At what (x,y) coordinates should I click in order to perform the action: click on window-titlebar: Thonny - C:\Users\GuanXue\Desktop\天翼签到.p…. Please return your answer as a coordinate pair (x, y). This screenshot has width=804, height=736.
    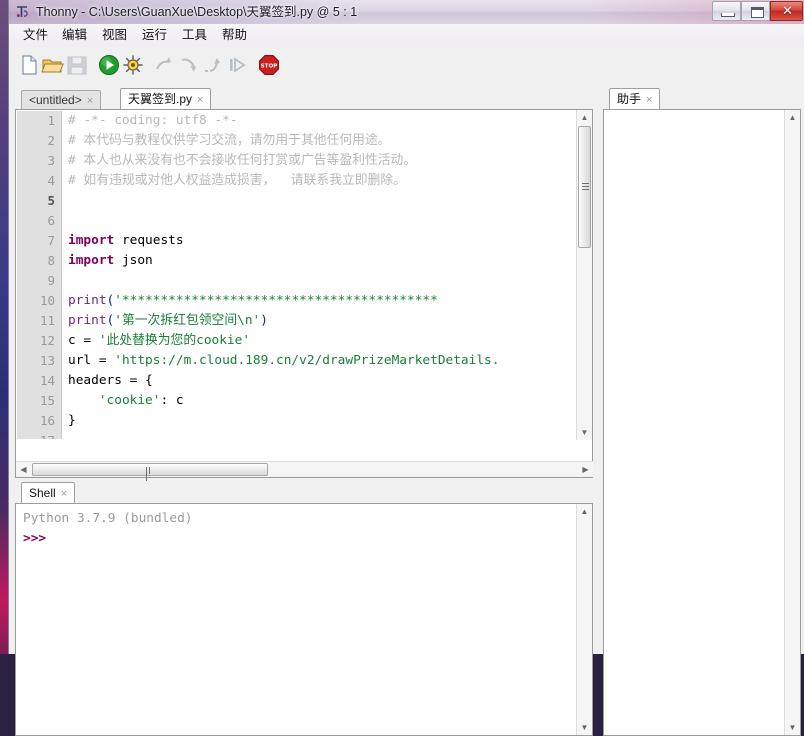
    Looking at the image, I should click on (406, 12).